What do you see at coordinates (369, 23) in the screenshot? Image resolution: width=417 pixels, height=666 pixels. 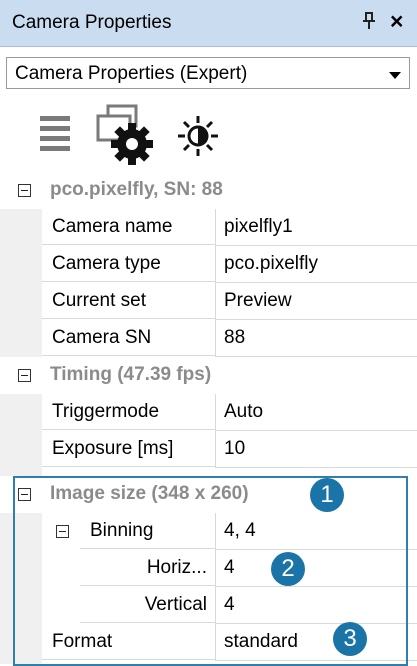 I see `pin-icon` at bounding box center [369, 23].